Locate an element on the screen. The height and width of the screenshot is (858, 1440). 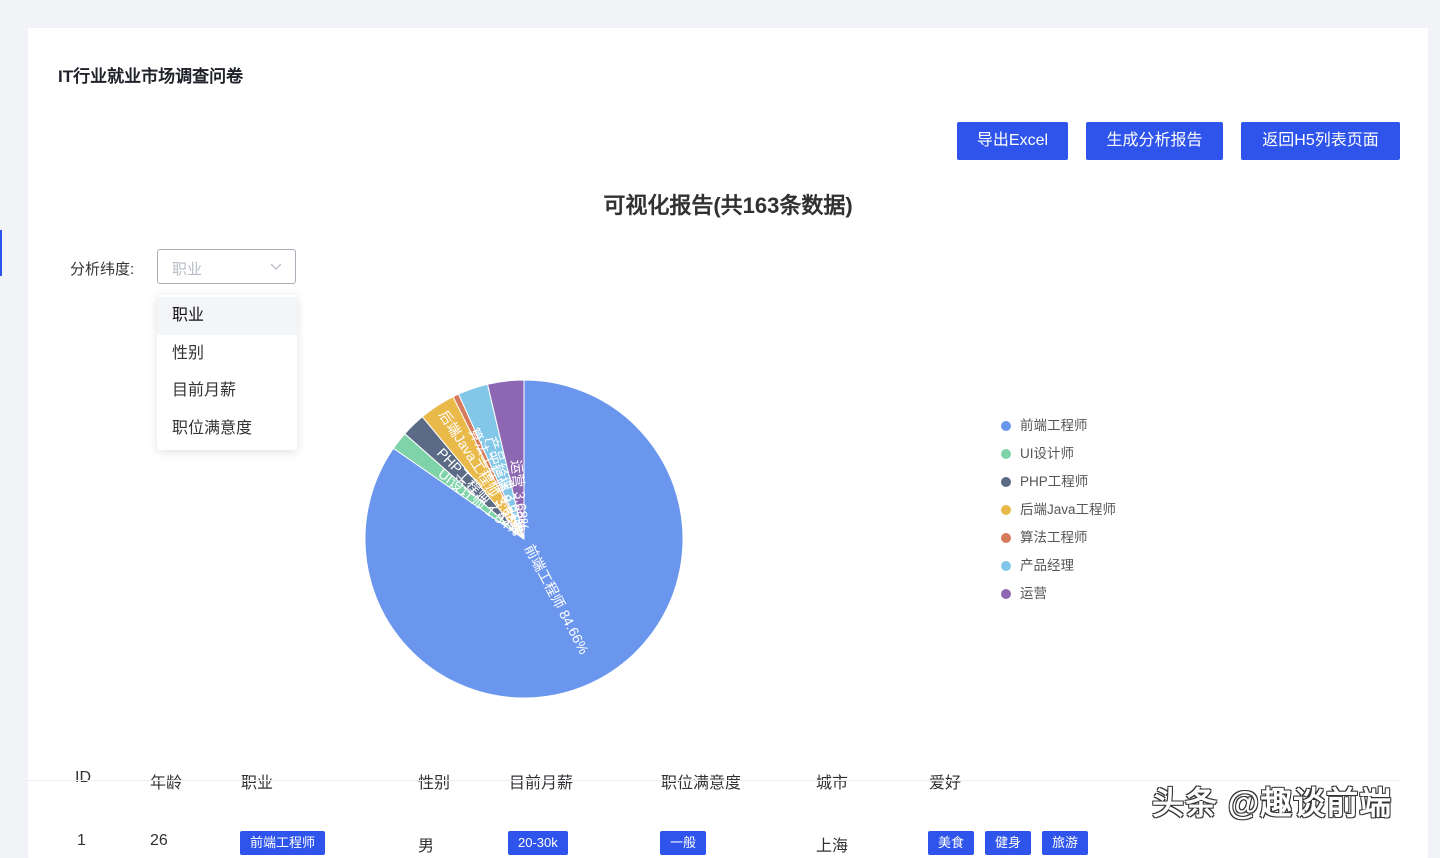
legend-label-2: PHP工程师 is located at coordinates (1054, 481).